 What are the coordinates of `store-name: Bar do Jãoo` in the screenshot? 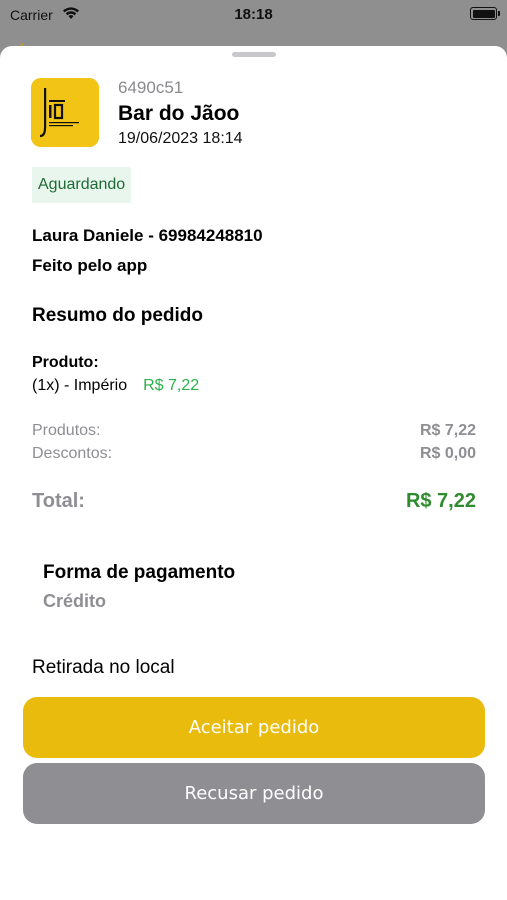 It's located at (179, 113).